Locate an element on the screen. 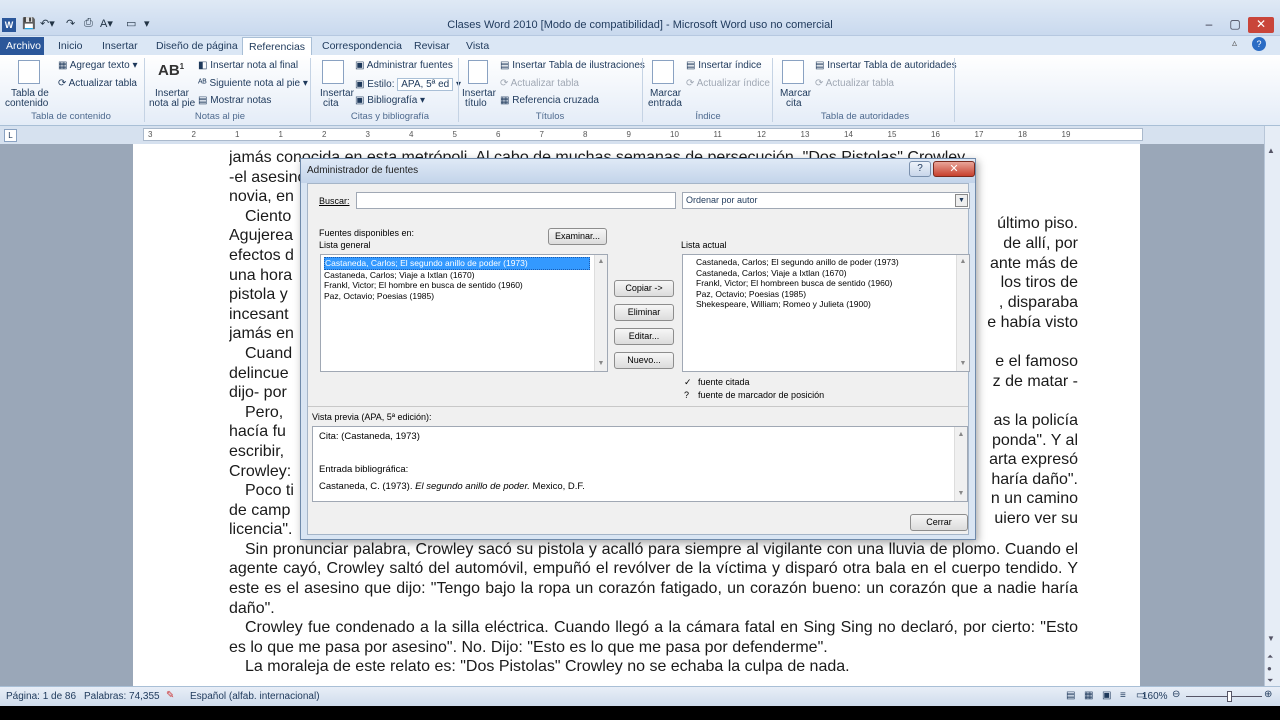  ruler-mark: 9 is located at coordinates (628, 134).